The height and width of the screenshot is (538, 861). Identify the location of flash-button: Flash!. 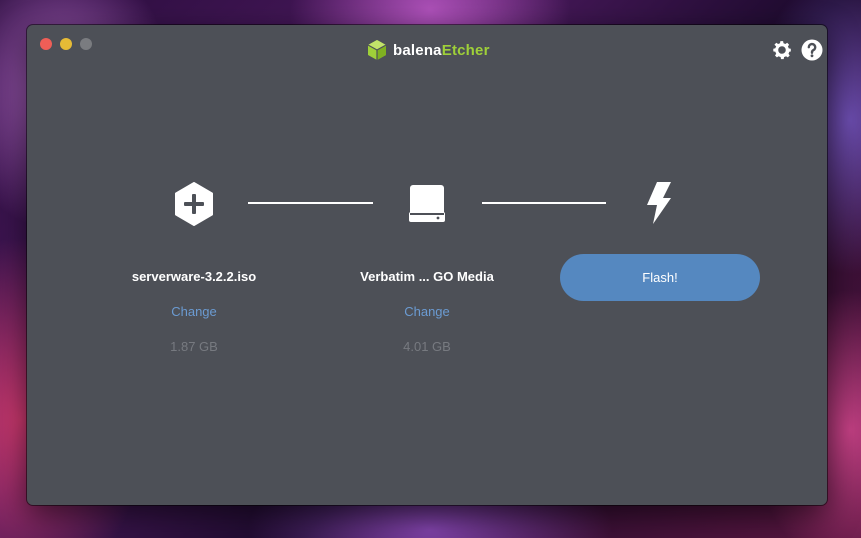
(660, 277).